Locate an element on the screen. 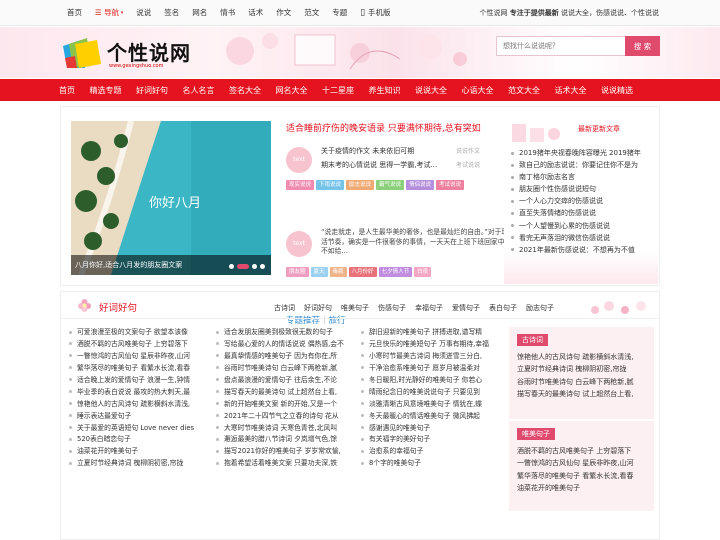  featured-tag-2: 下雨说说 is located at coordinates (330, 185).